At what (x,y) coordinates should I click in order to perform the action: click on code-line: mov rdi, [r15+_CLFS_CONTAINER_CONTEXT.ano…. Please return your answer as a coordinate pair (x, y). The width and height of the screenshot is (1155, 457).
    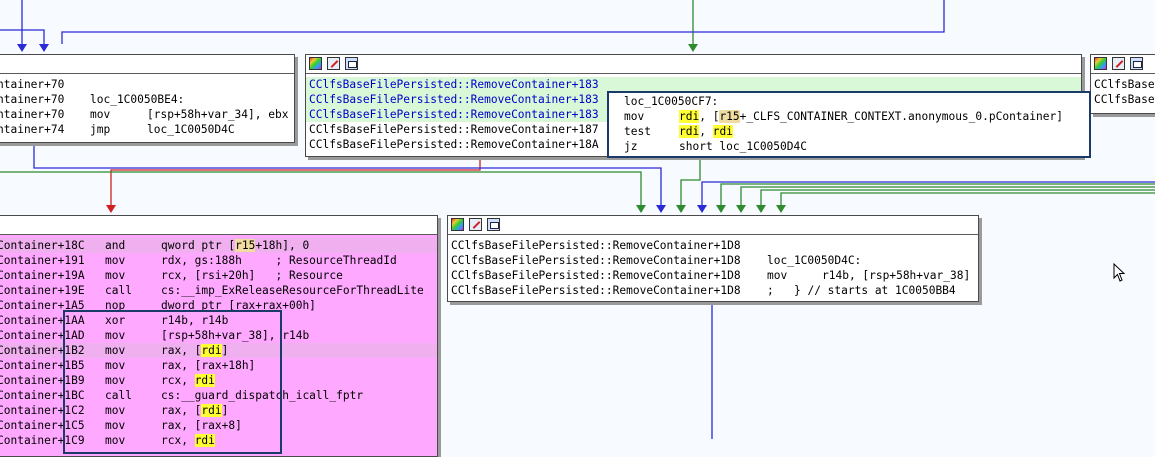
    Looking at the image, I should click on (843, 116).